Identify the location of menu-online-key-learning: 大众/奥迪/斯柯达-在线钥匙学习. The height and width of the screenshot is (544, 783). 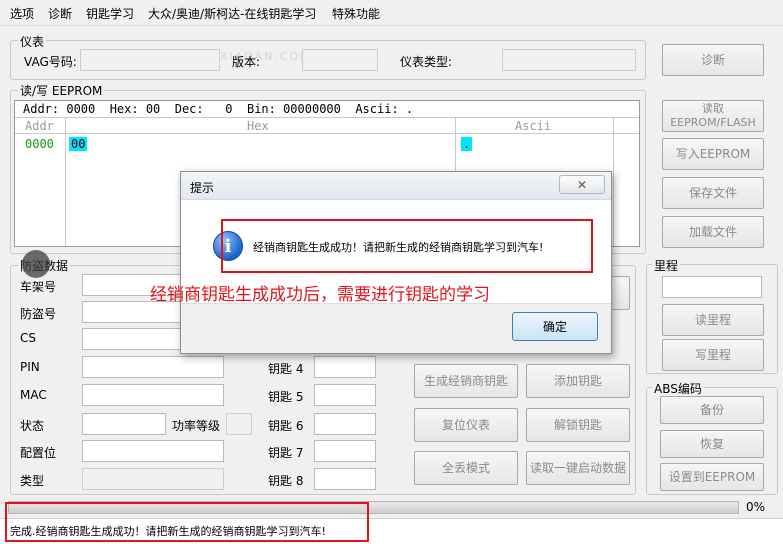
(232, 13).